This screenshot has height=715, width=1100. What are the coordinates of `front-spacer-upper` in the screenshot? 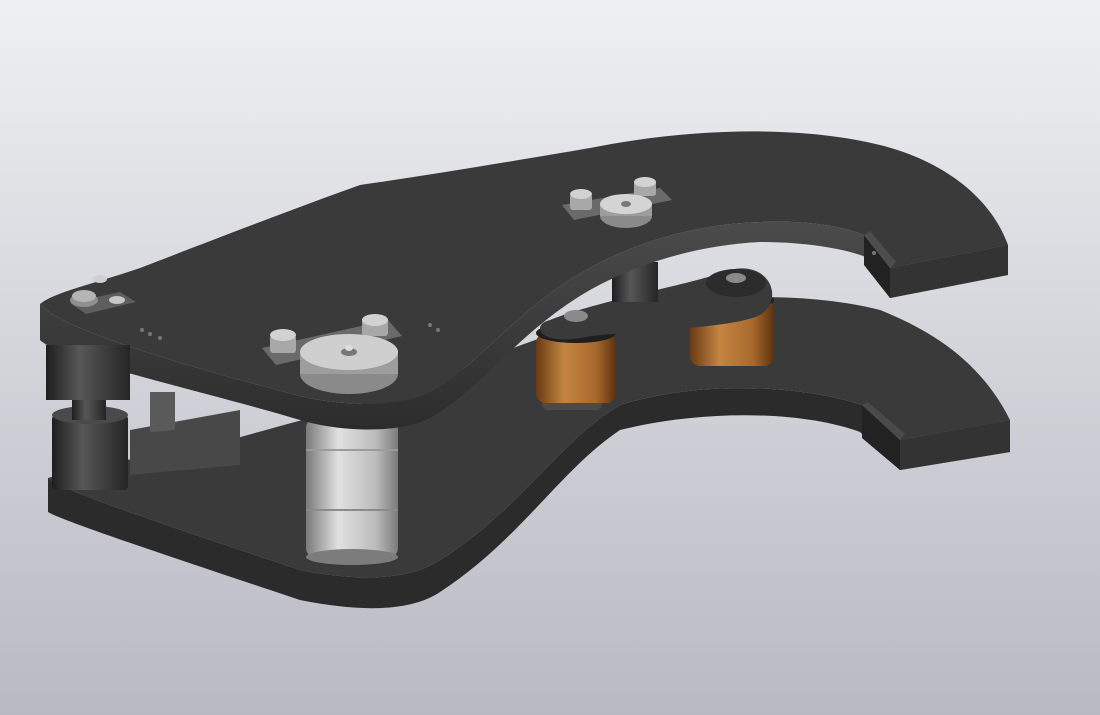 It's located at (88, 372).